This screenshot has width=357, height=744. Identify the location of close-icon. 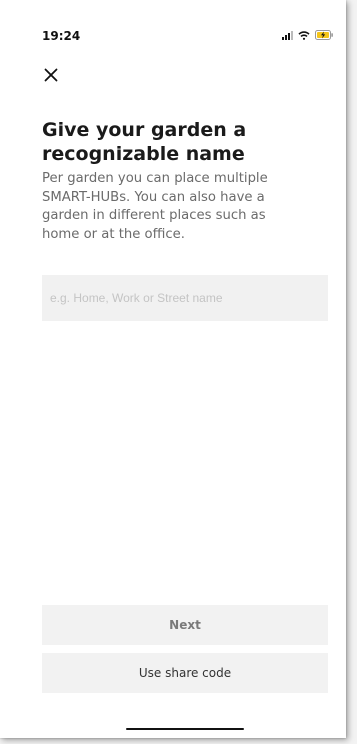
(51, 75).